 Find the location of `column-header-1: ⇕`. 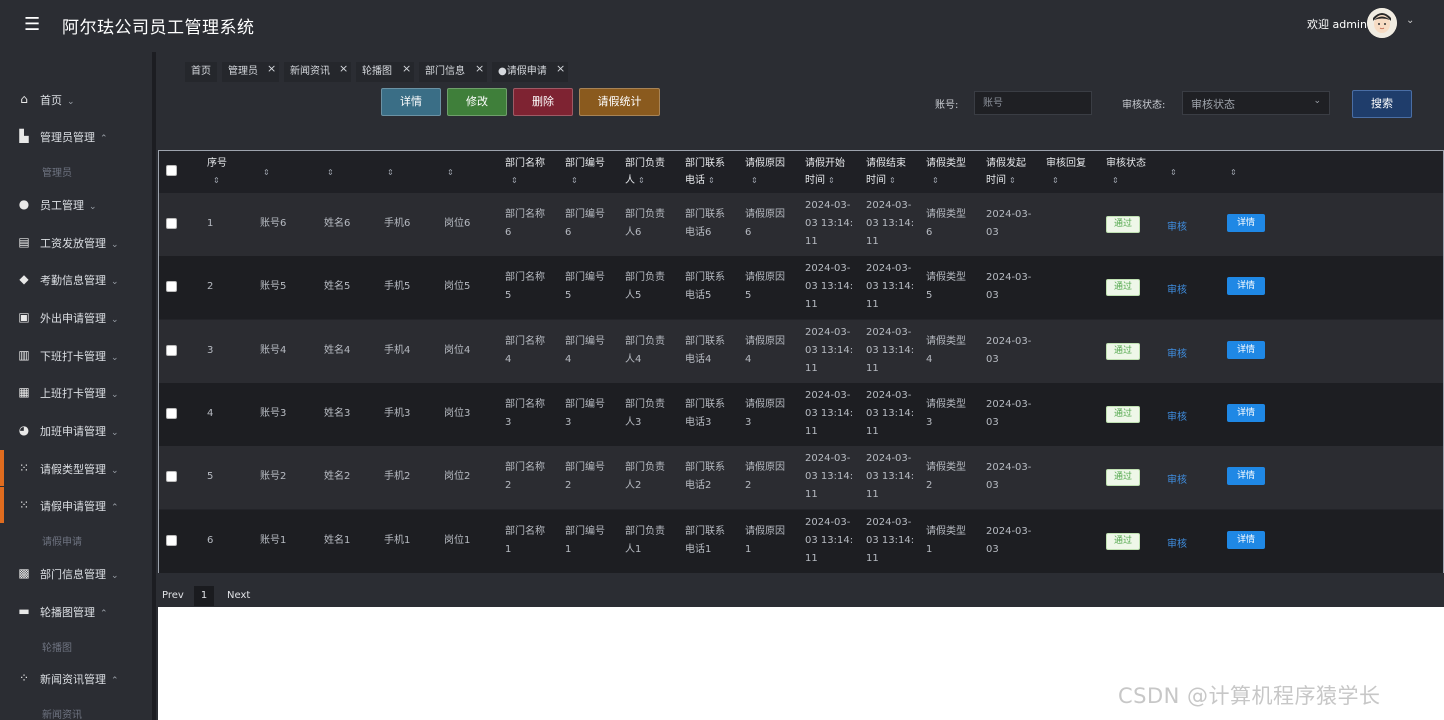

column-header-1: ⇕ is located at coordinates (289, 172).